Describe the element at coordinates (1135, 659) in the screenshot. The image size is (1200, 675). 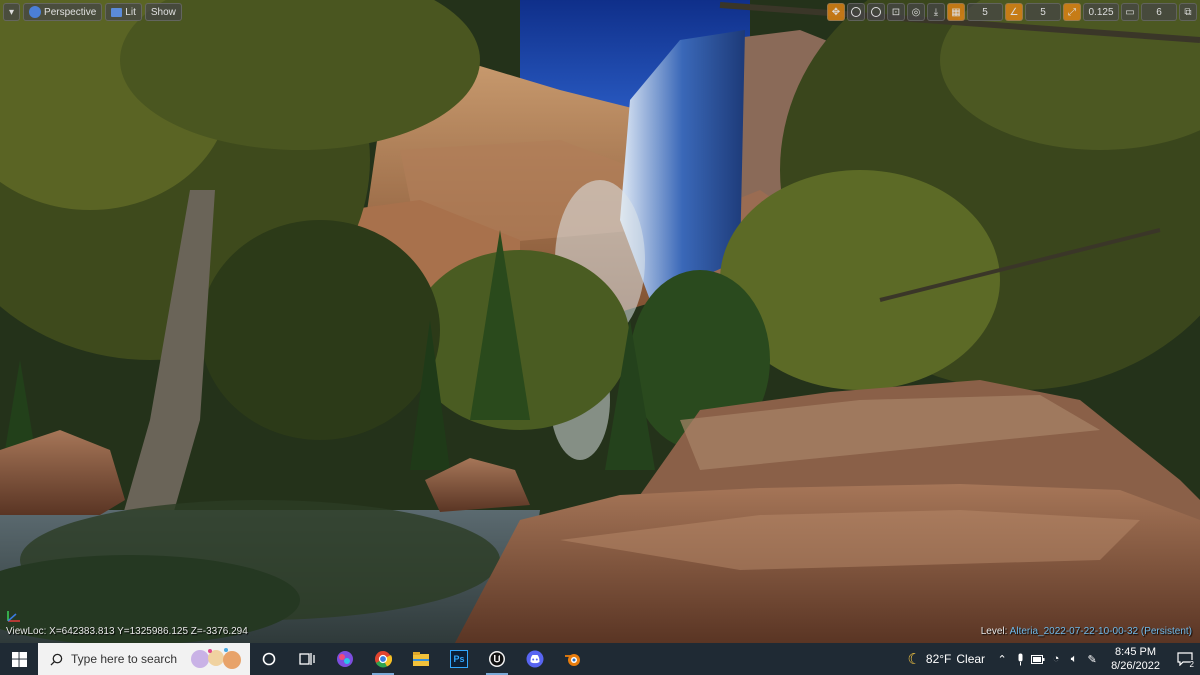
I see `clock: 8:45 PM 8/26/2022` at that location.